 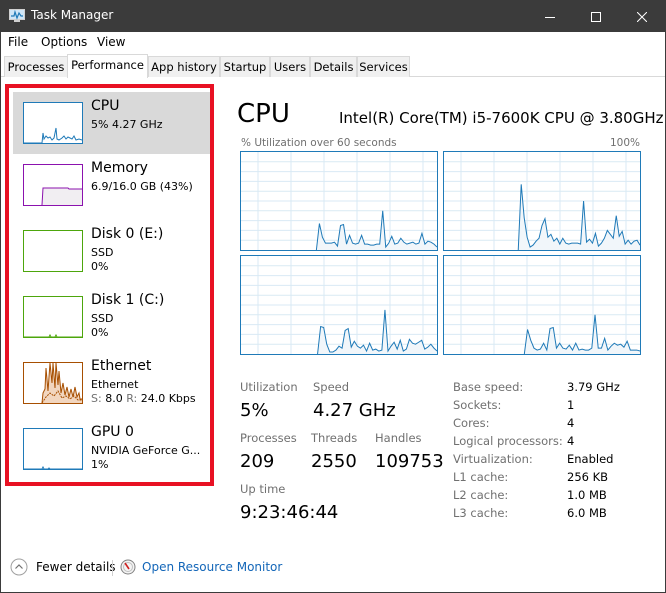 I want to click on handles-label: Handles, so click(x=398, y=438).